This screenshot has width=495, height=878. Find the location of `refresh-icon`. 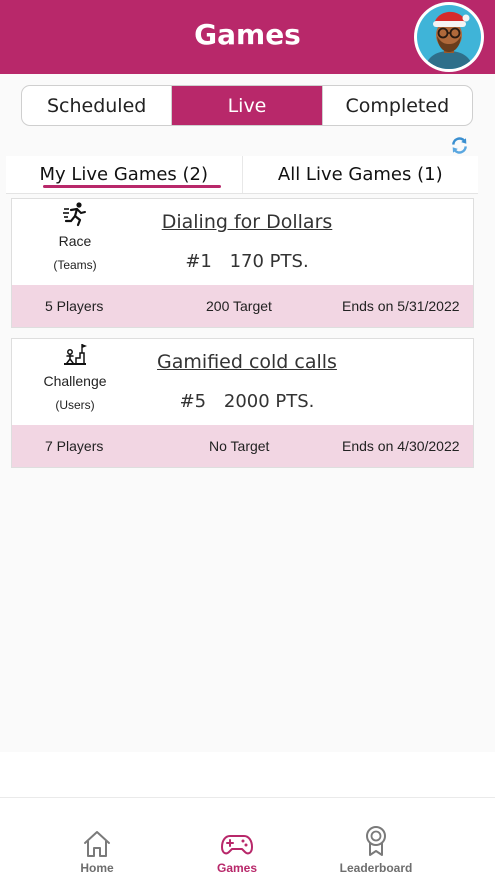

refresh-icon is located at coordinates (459, 145).